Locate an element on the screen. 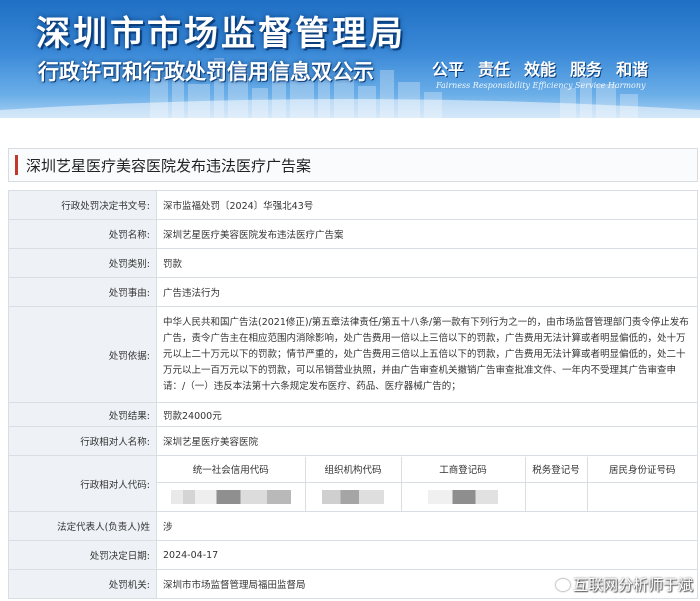 The image size is (700, 601). case-title: 深圳艺星医疗美容医院发布违法医疗广告案 is located at coordinates (169, 165).